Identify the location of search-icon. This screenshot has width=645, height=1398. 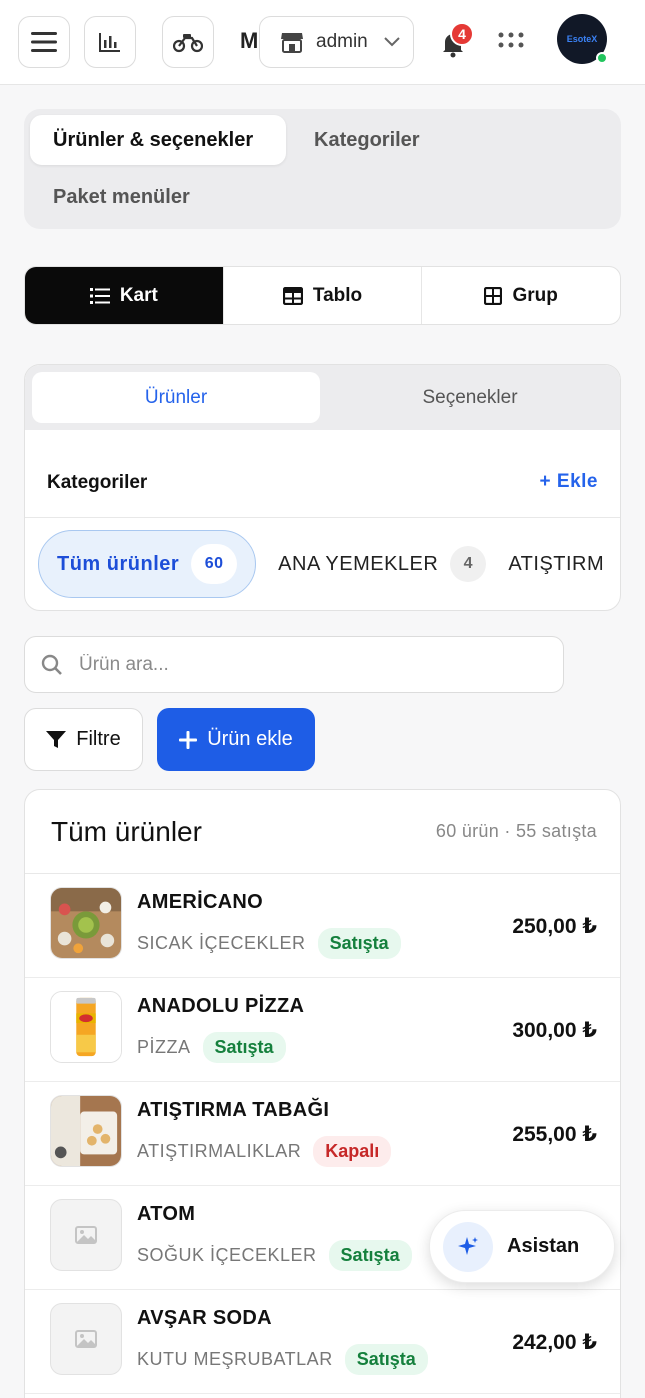
(51, 664).